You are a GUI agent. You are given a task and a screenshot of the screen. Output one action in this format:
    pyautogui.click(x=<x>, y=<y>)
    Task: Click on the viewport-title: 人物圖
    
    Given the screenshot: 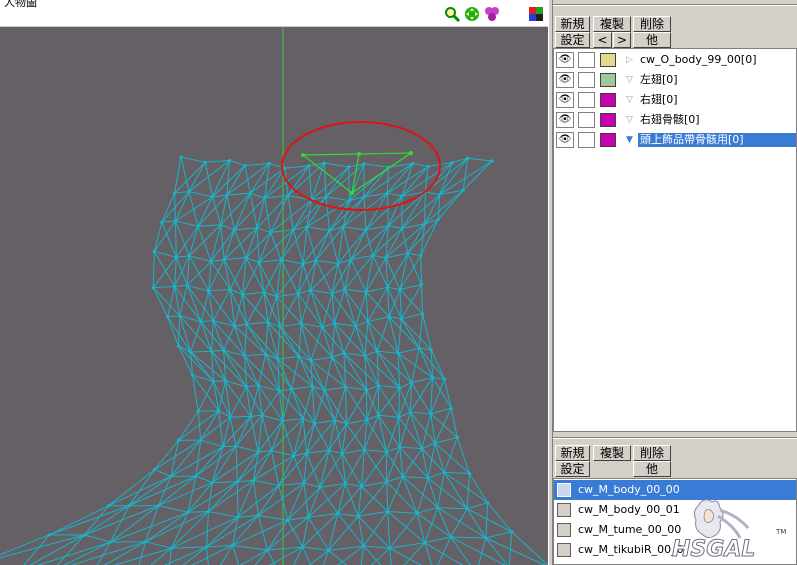 What is the action you would take?
    pyautogui.click(x=20, y=4)
    